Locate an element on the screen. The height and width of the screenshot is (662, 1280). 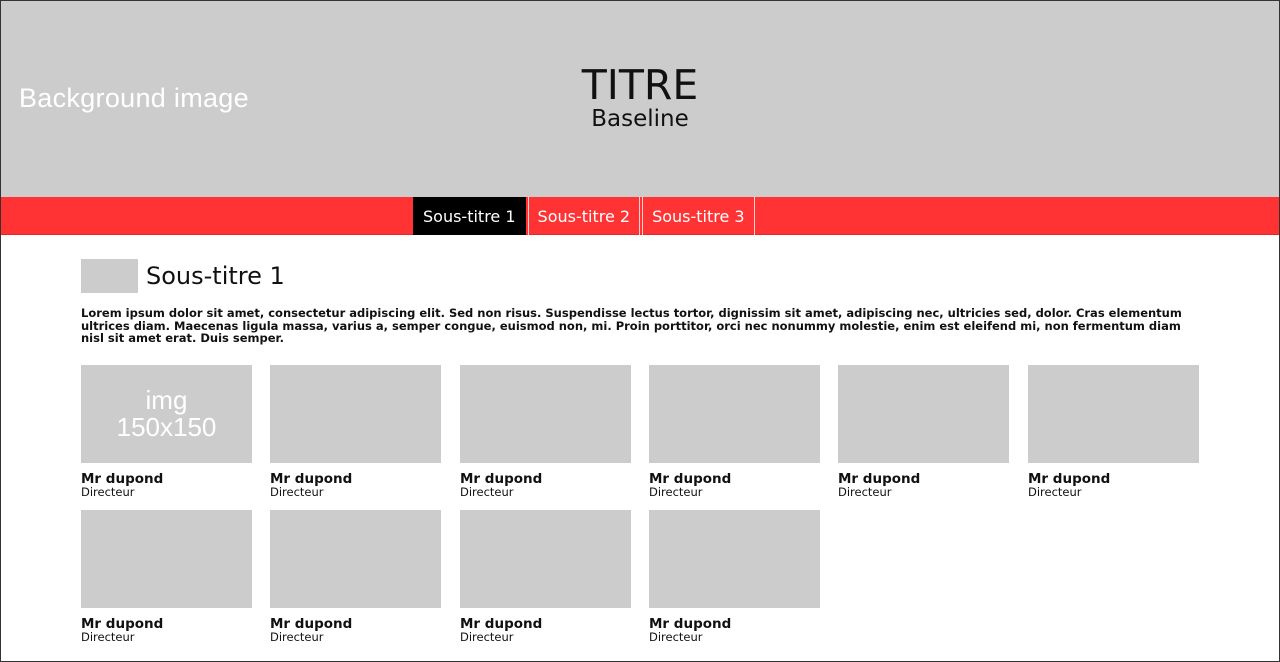
nav-bar: Sous-titre 1 Sous-titre 2 Sous-titre 3 is located at coordinates (640, 216).